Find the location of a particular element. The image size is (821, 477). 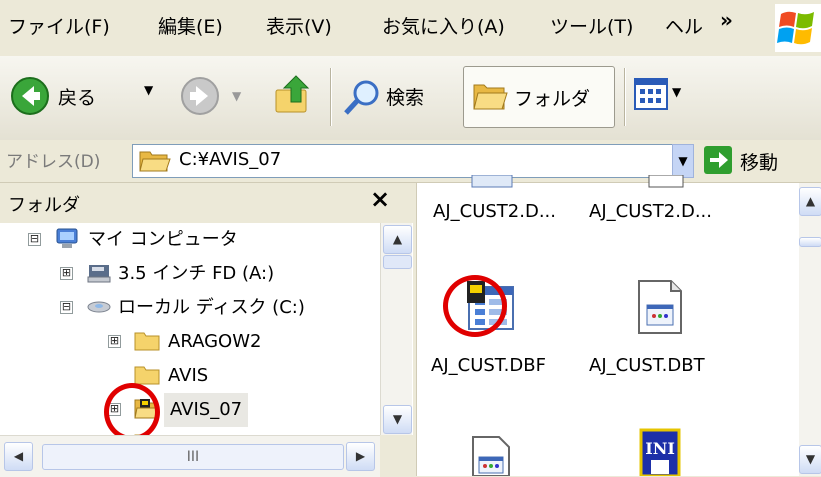

file-list-vertical-scrollbar: ▲ ▼ is located at coordinates (810, 329).